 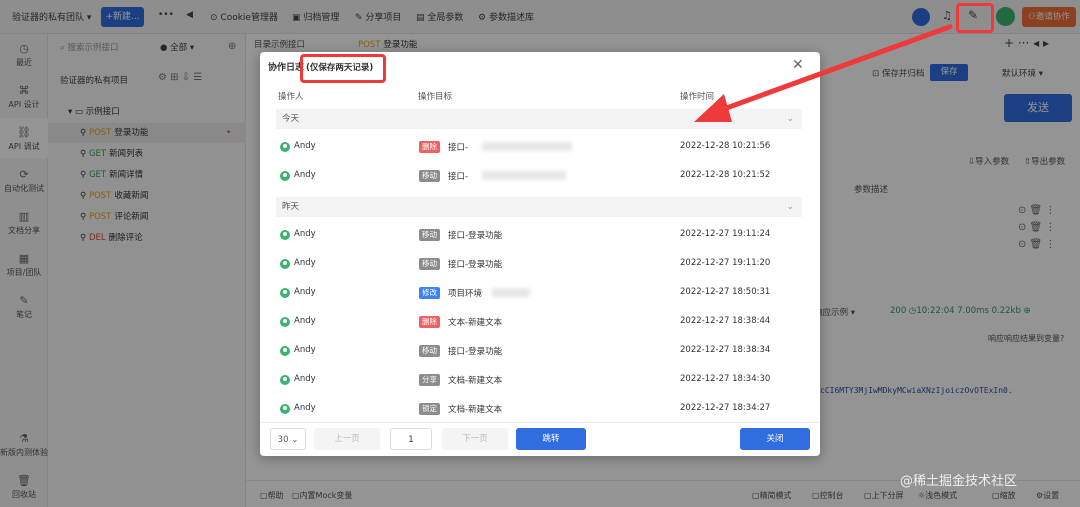 I want to click on log-row: Andy 分享 文档-新建文本 2022-12-27 18:34:30, so click(x=539, y=380).